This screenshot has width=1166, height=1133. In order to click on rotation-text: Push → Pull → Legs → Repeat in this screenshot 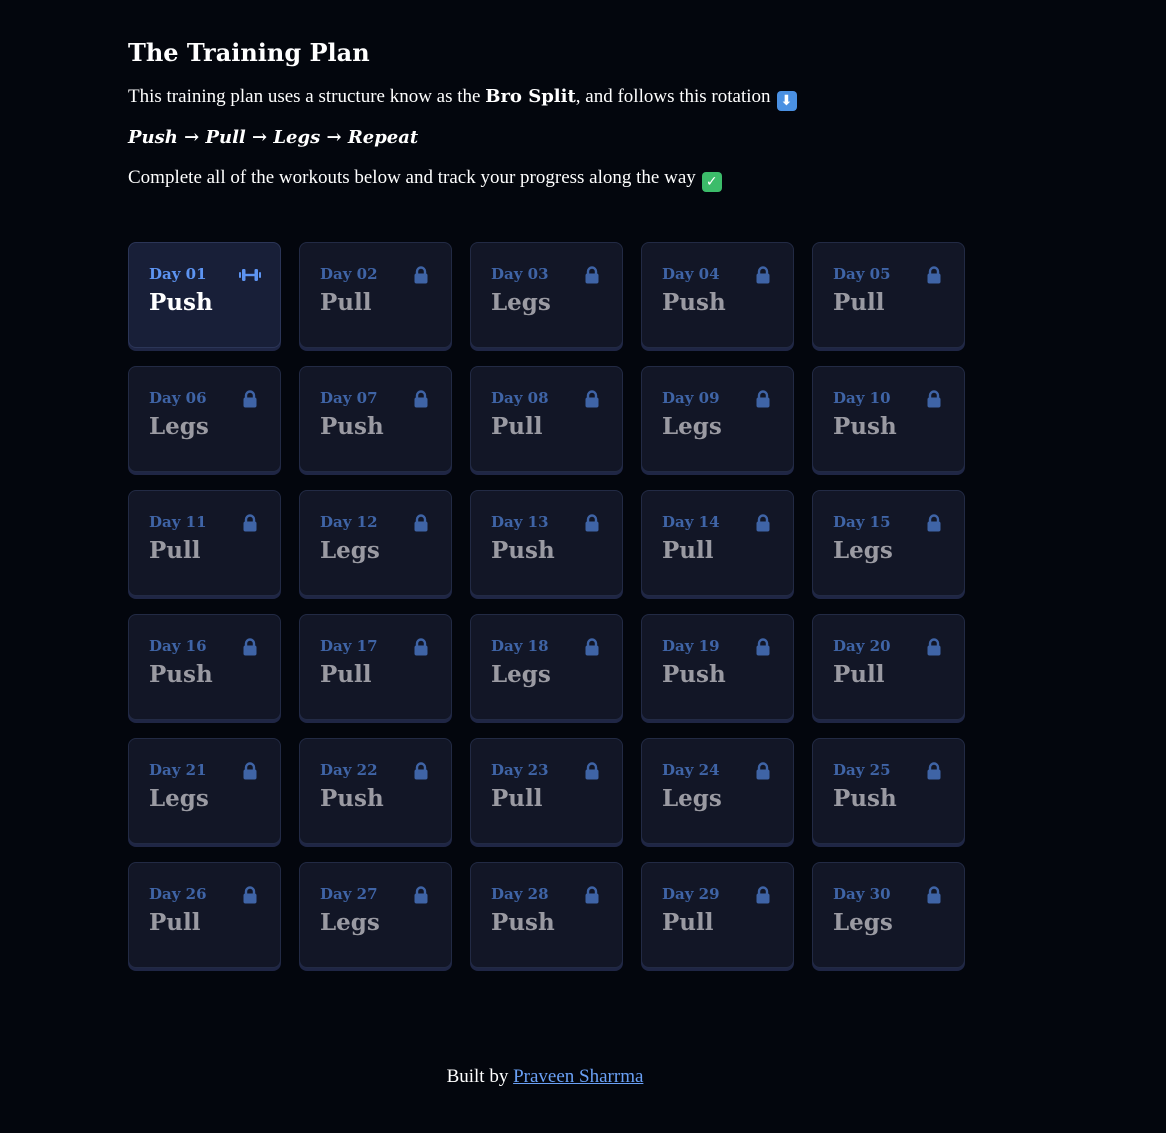, I will do `click(273, 137)`.